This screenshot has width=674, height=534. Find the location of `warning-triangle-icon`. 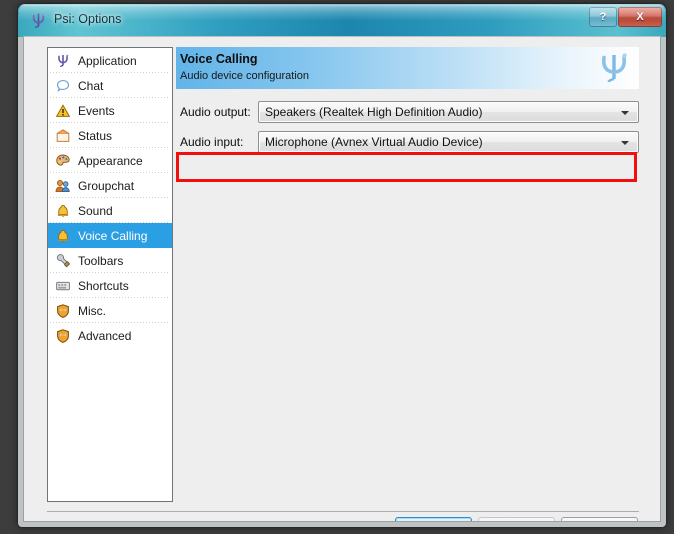

warning-triangle-icon is located at coordinates (63, 110).